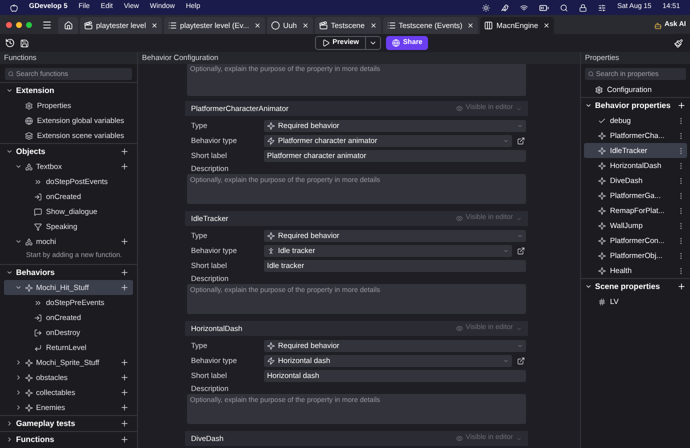 This screenshot has height=448, width=690. I want to click on home-icon, so click(68, 25).